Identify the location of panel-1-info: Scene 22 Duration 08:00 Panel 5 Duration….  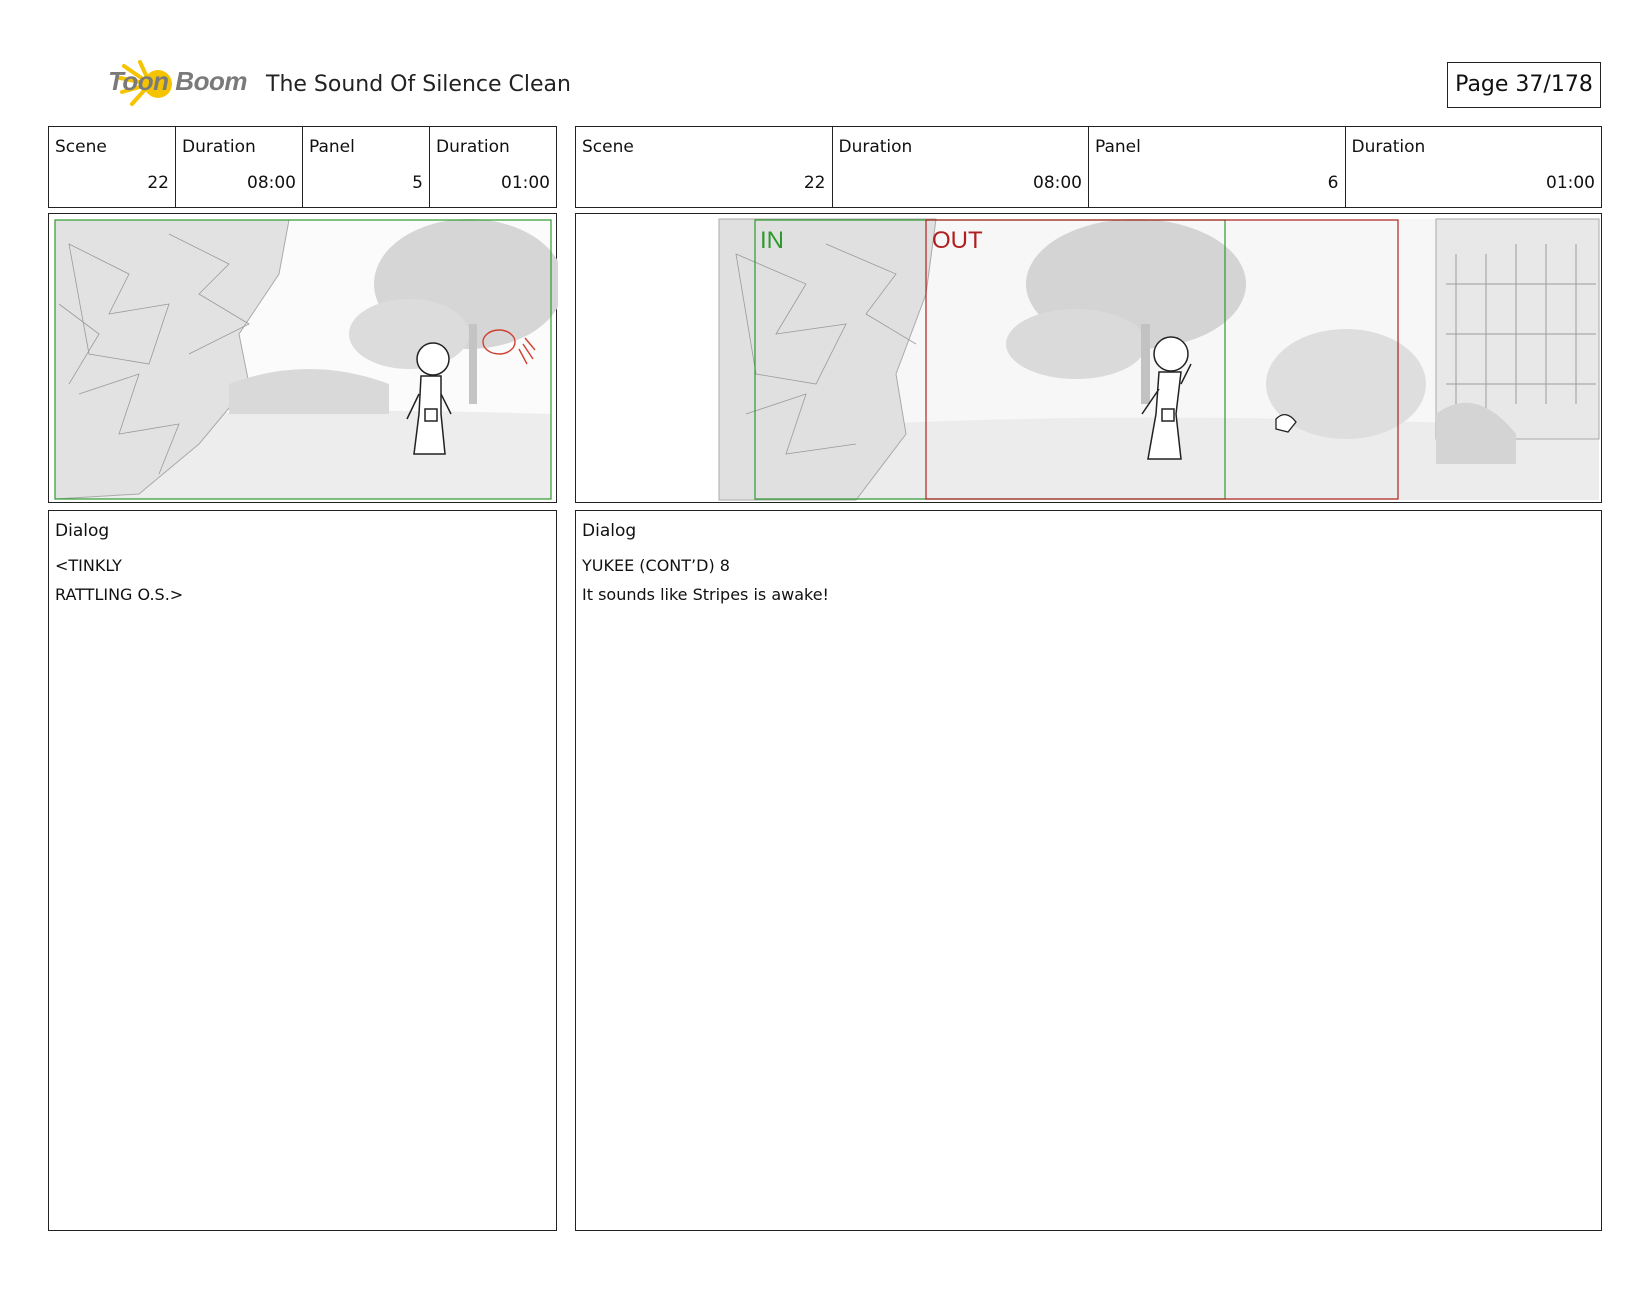
(302, 167).